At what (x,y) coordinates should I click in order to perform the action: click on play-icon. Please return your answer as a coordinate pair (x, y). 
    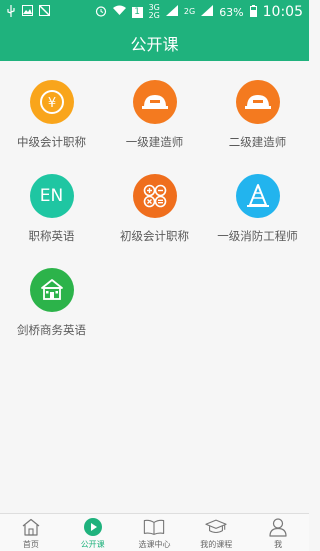
    Looking at the image, I should click on (93, 527).